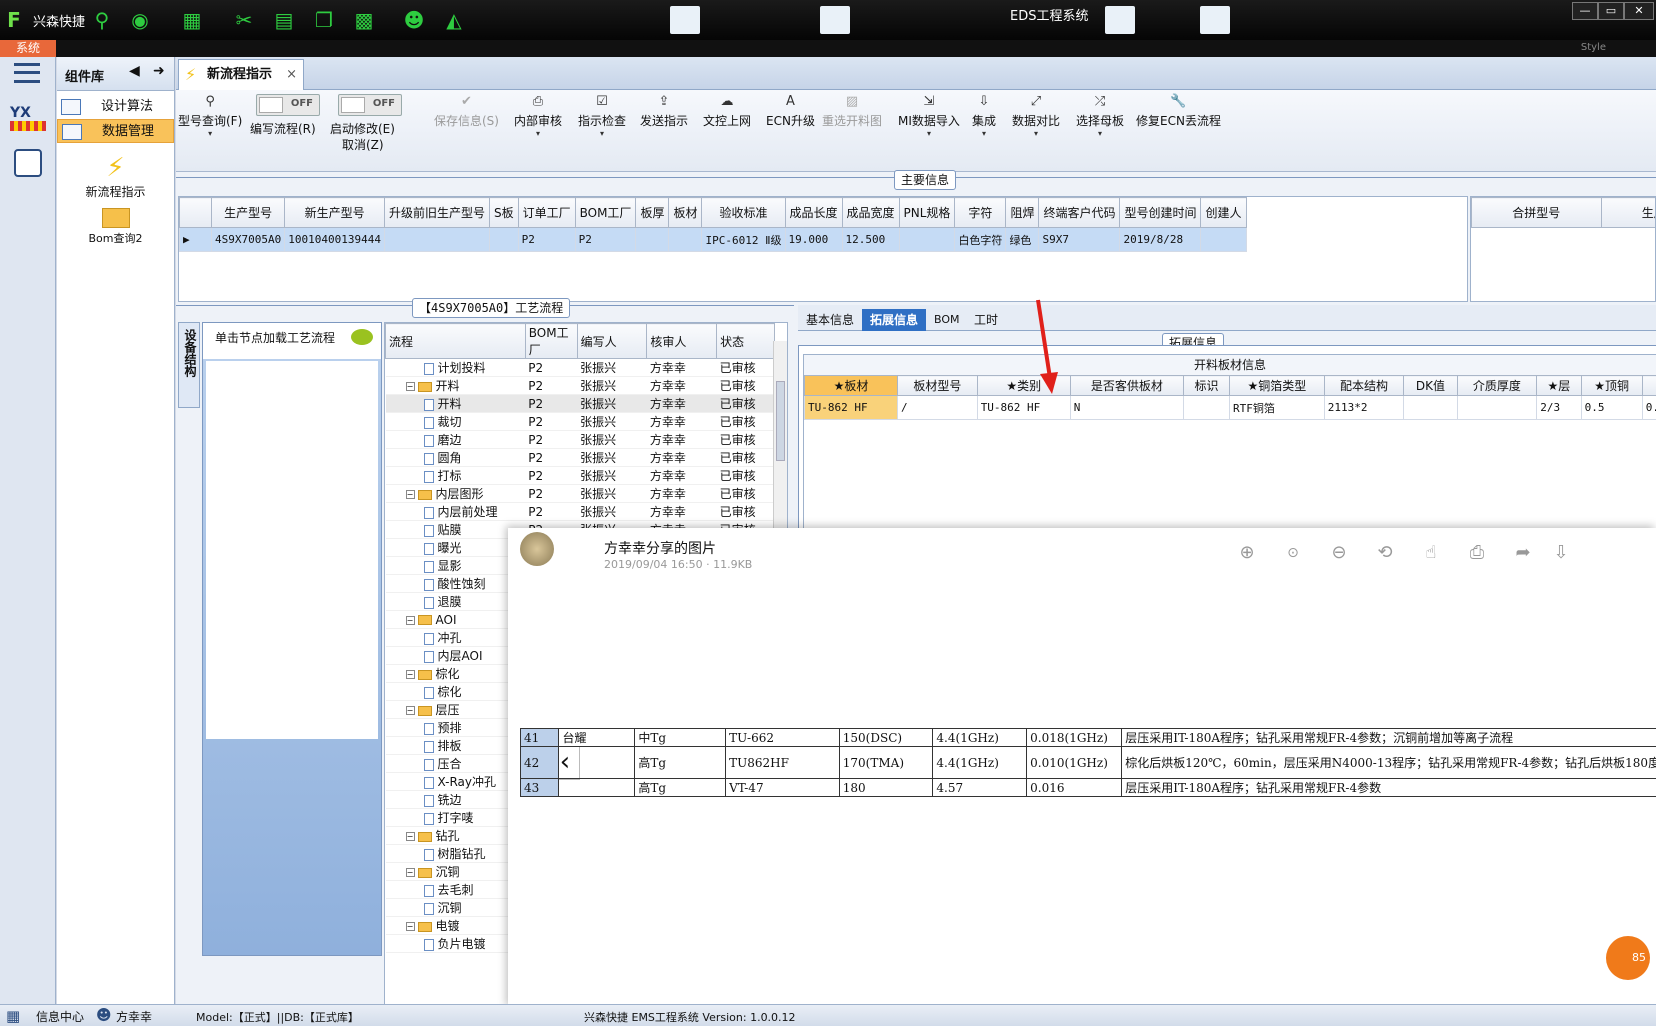 The image size is (1656, 1026). I want to click on scroll-thumb, so click(780, 421).